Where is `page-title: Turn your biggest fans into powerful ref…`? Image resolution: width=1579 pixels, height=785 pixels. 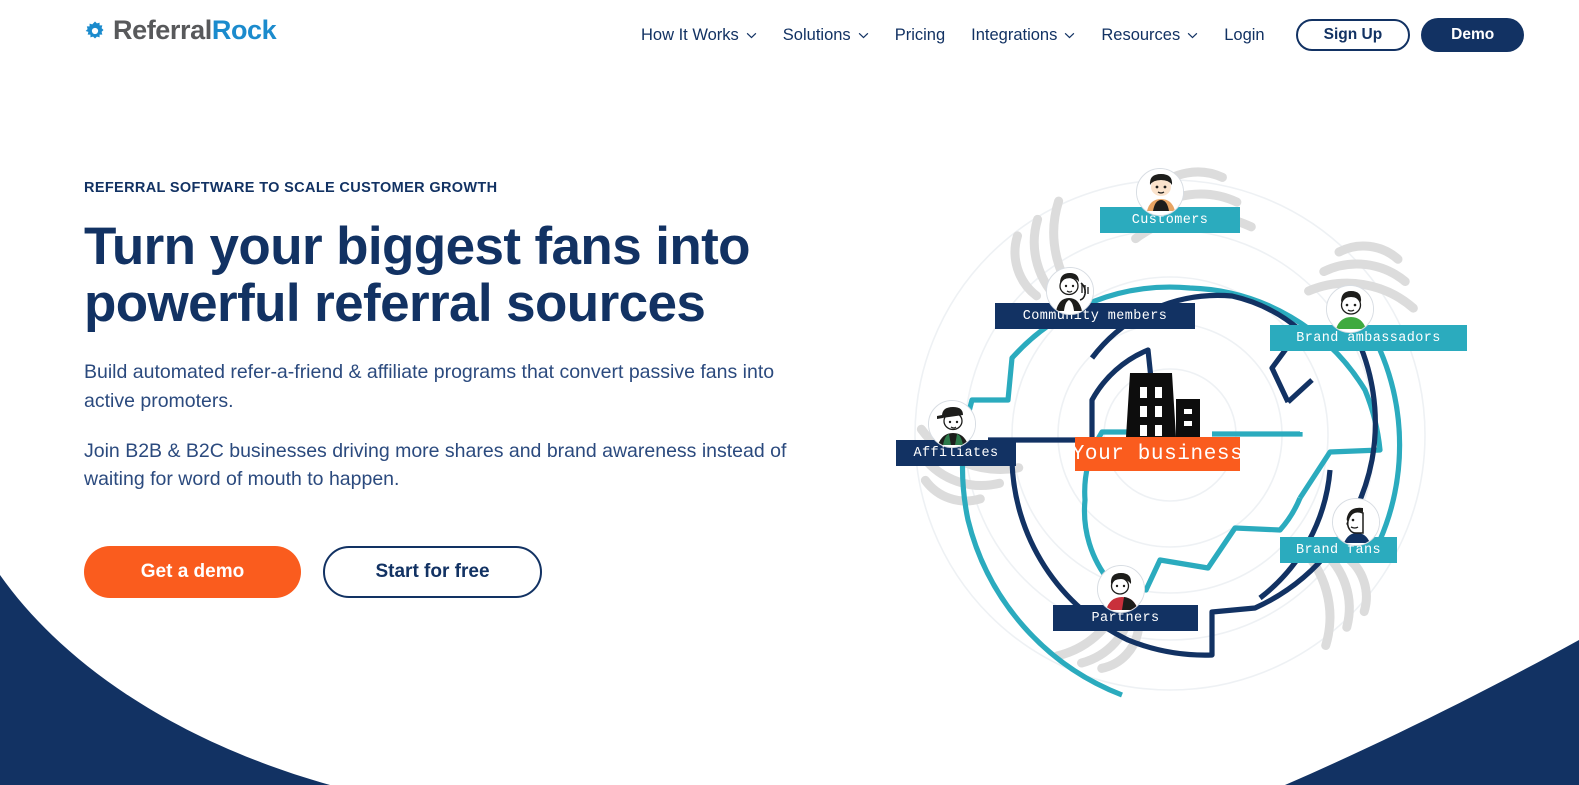
page-title: Turn your biggest fans into powerful ref… is located at coordinates (417, 275).